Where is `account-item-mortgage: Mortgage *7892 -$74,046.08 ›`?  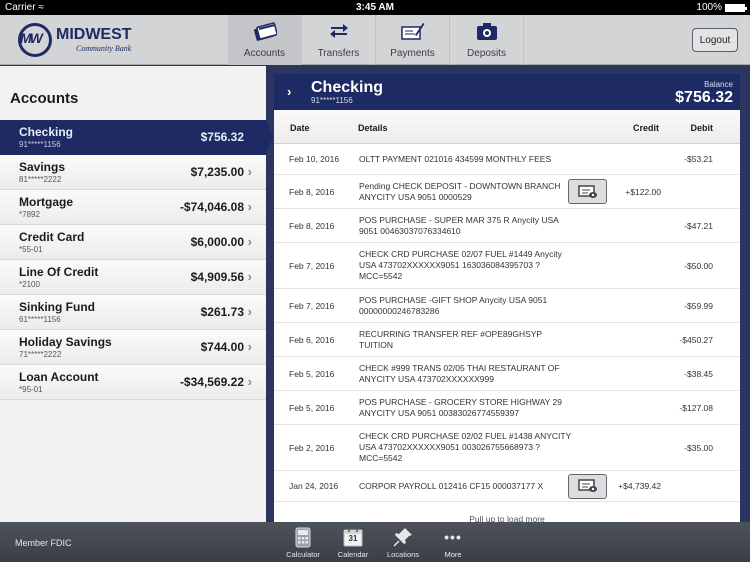
account-item-mortgage: Mortgage *7892 -$74,046.08 › is located at coordinates (133, 207).